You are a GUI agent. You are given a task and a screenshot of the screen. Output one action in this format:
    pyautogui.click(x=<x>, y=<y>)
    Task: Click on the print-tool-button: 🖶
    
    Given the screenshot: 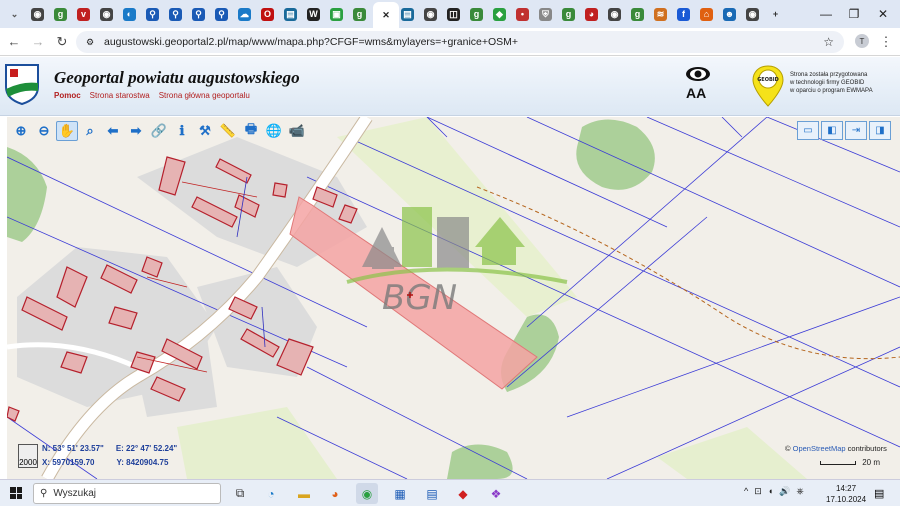 What is the action you would take?
    pyautogui.click(x=251, y=131)
    